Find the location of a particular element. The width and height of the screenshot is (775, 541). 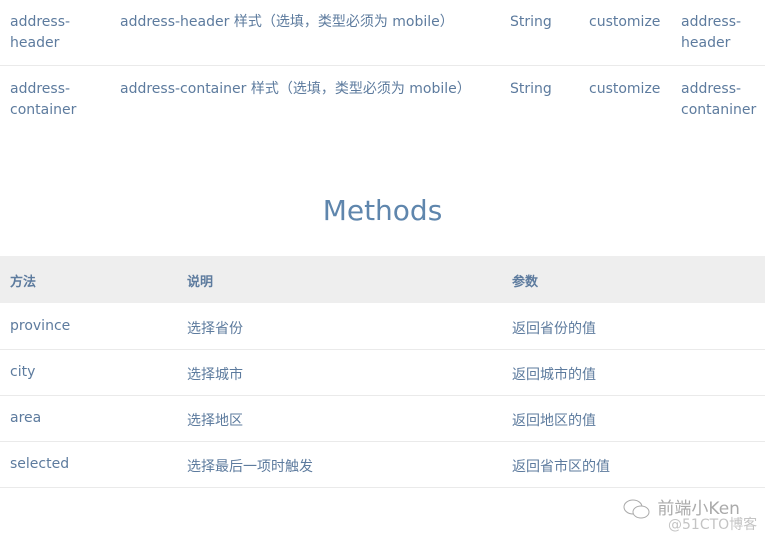

method-row: area 选择地区 返回地区的值 is located at coordinates (382, 418).